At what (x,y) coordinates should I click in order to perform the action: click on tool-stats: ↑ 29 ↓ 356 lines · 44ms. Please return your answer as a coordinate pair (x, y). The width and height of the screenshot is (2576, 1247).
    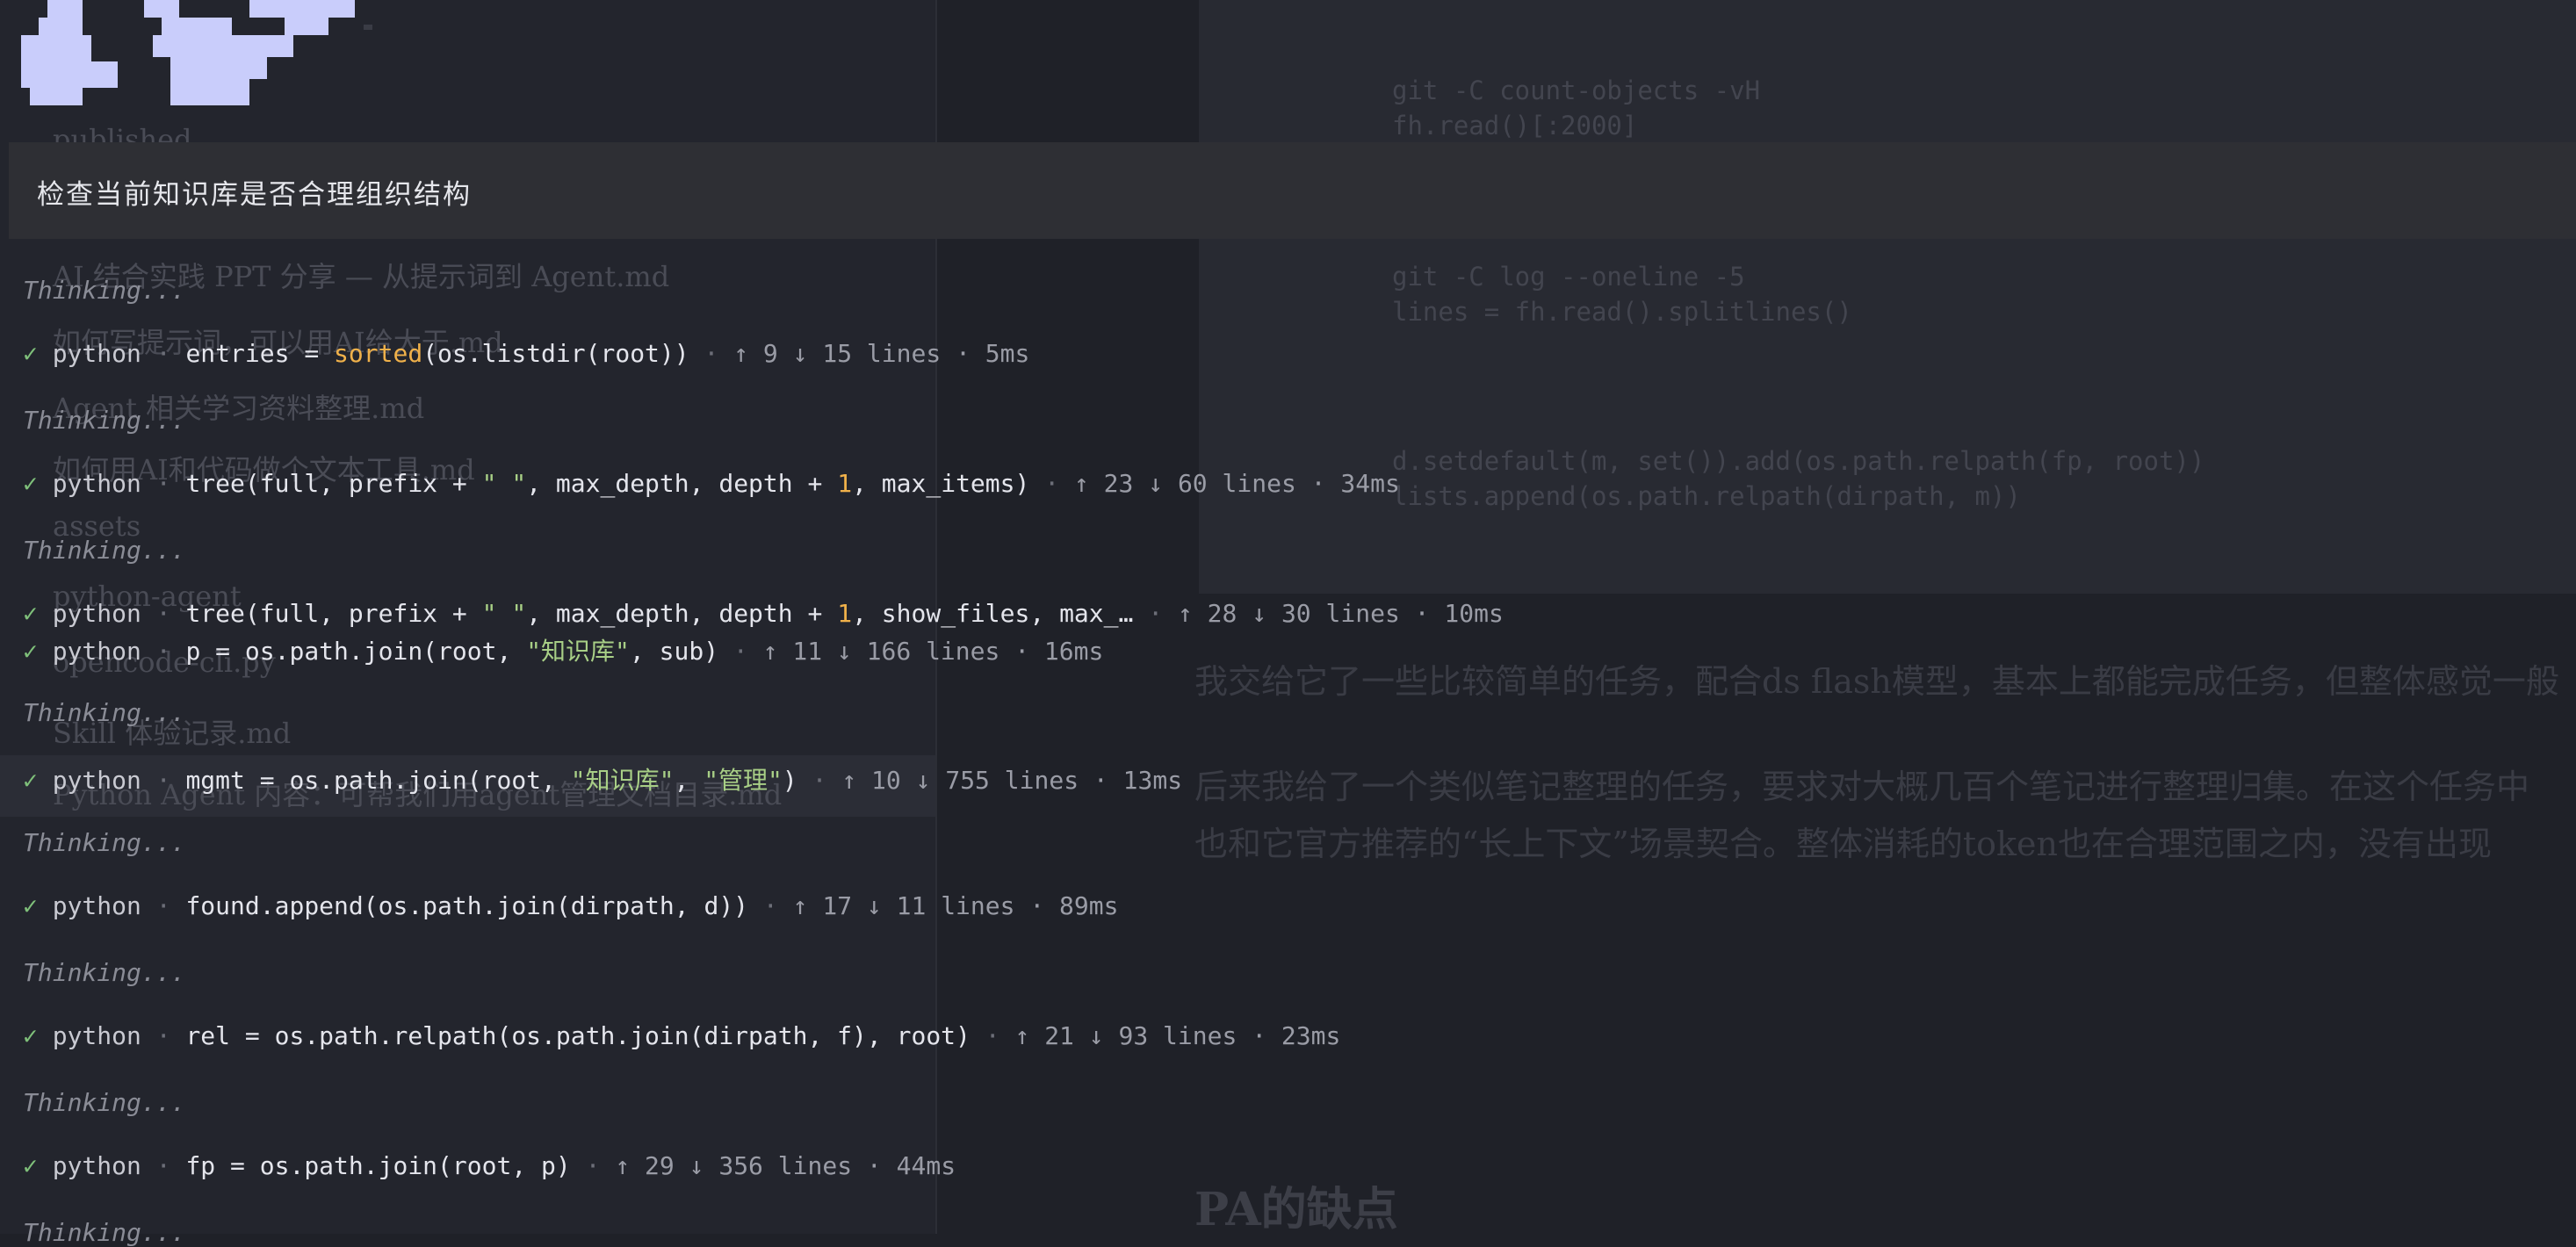
    Looking at the image, I should click on (785, 1166).